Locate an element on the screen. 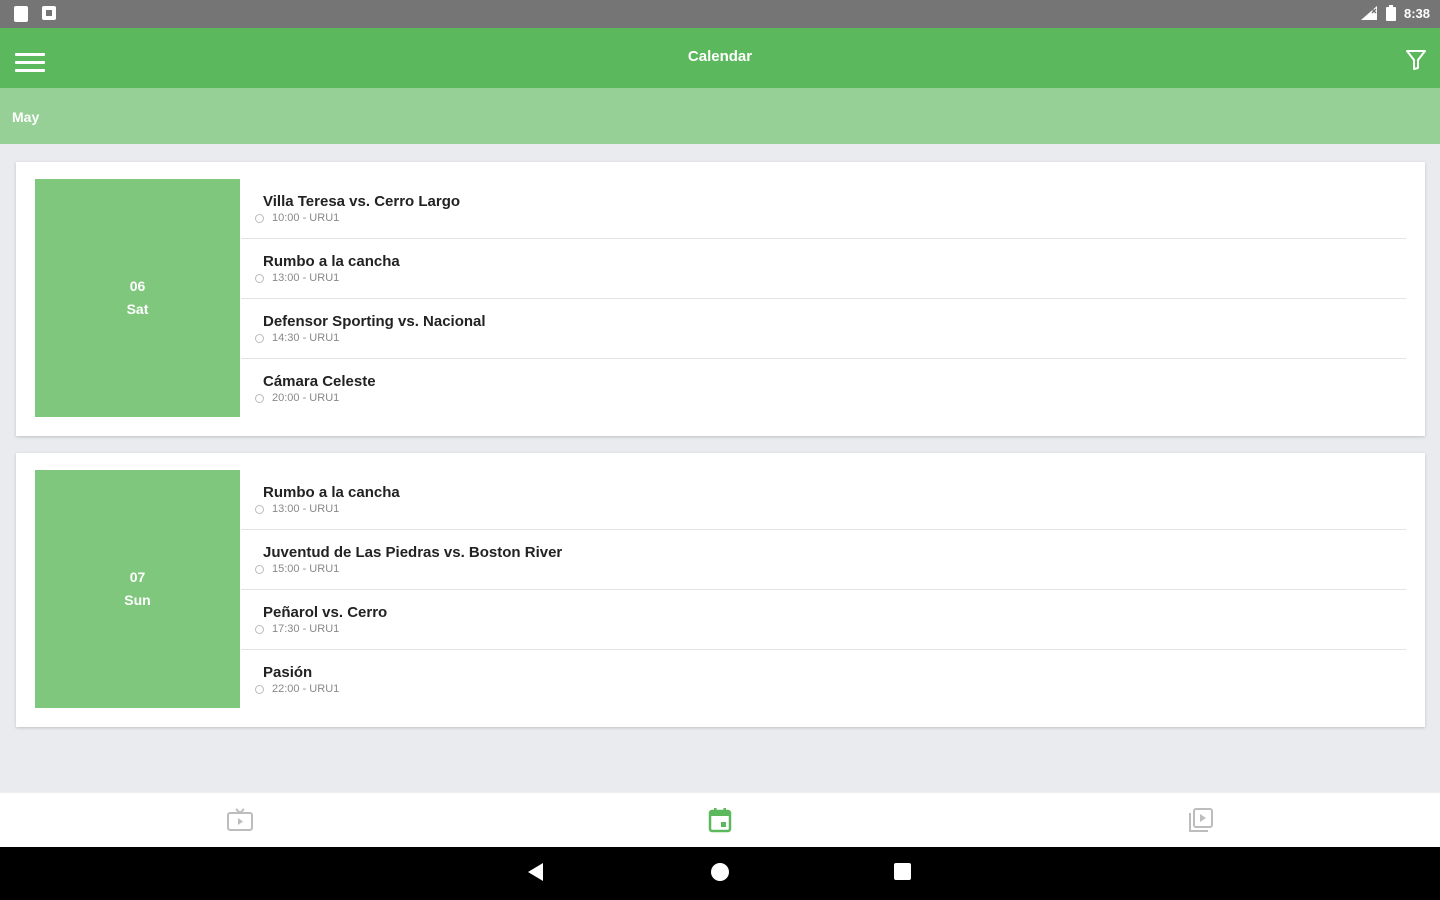 Image resolution: width=1440 pixels, height=900 pixels. bottom-nav is located at coordinates (720, 819).